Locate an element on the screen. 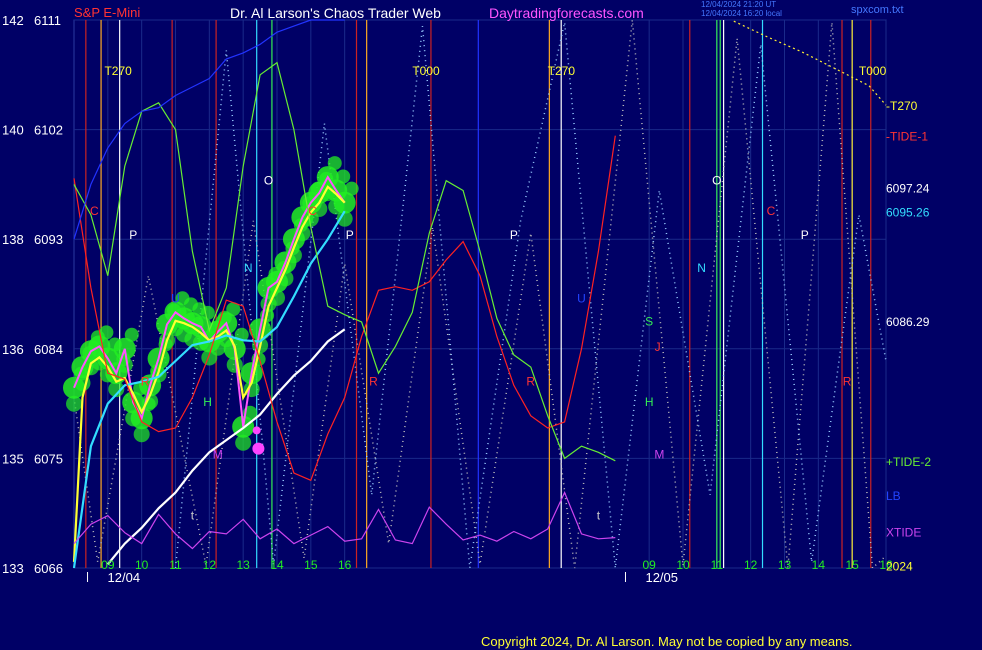 Image resolution: width=982 pixels, height=650 pixels. y-tick-label-inner: 135 is located at coordinates (13, 458).